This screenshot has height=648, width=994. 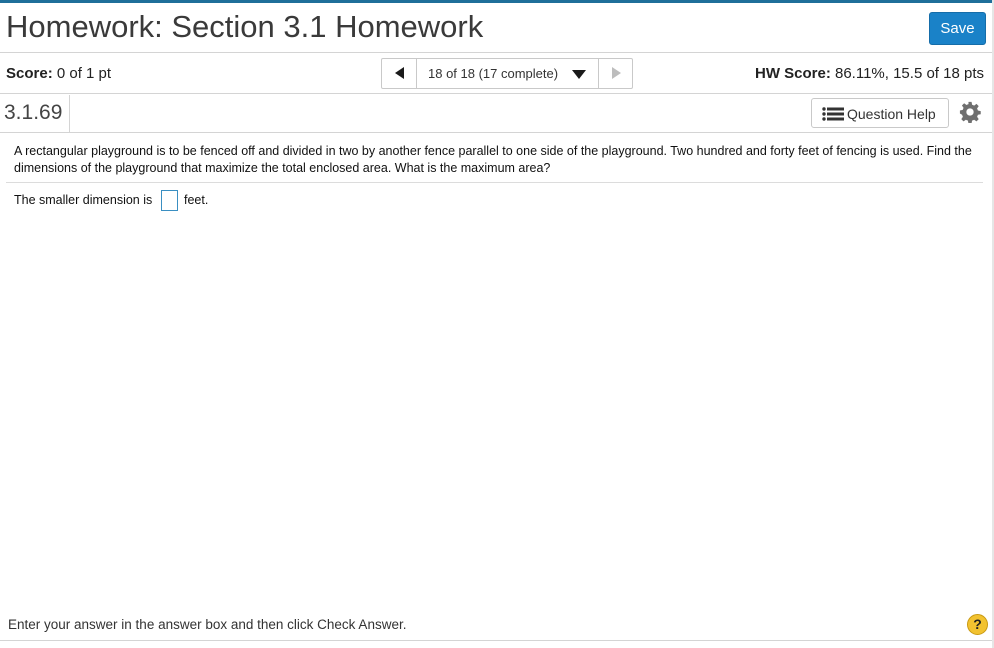 I want to click on hw-score-display: HW Score: 86.11%, 15.5 of 18 pts, so click(x=869, y=73).